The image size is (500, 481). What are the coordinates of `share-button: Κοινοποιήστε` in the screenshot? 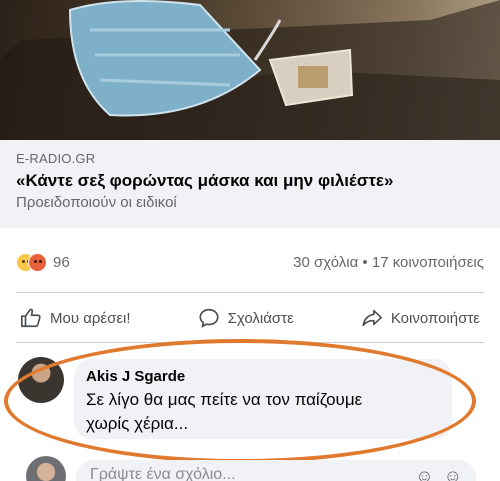 It's located at (420, 318).